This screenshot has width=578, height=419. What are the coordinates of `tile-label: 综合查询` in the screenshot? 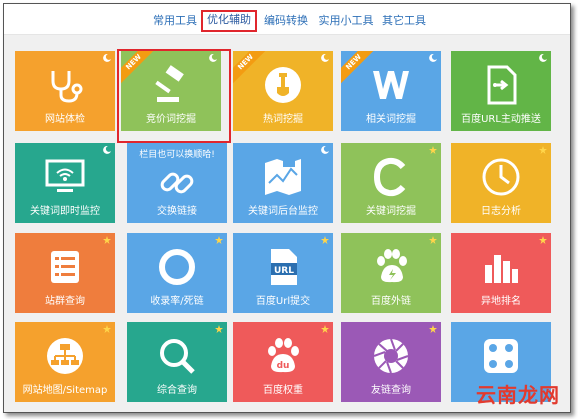 It's located at (177, 390).